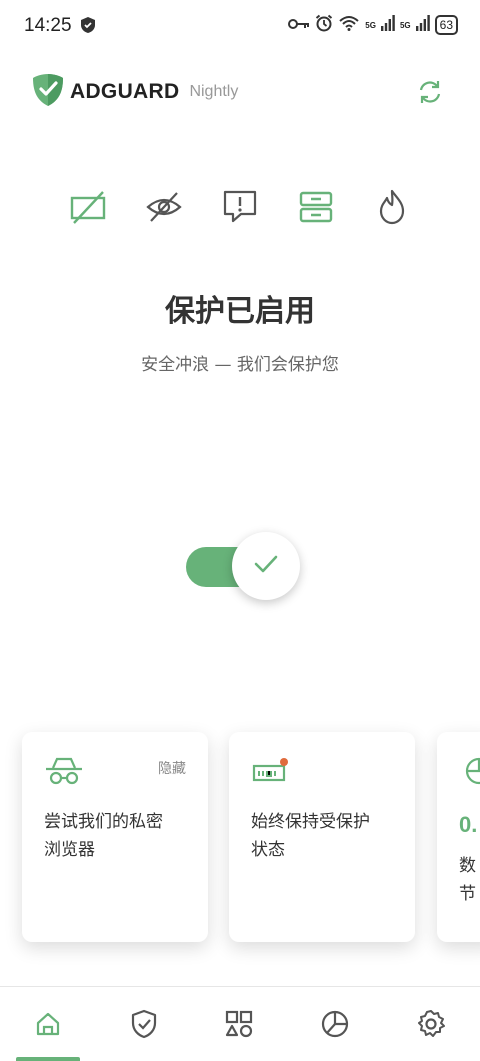 Image resolution: width=480 pixels, height=1061 pixels. I want to click on adguard-logo-icon, so click(48, 92).